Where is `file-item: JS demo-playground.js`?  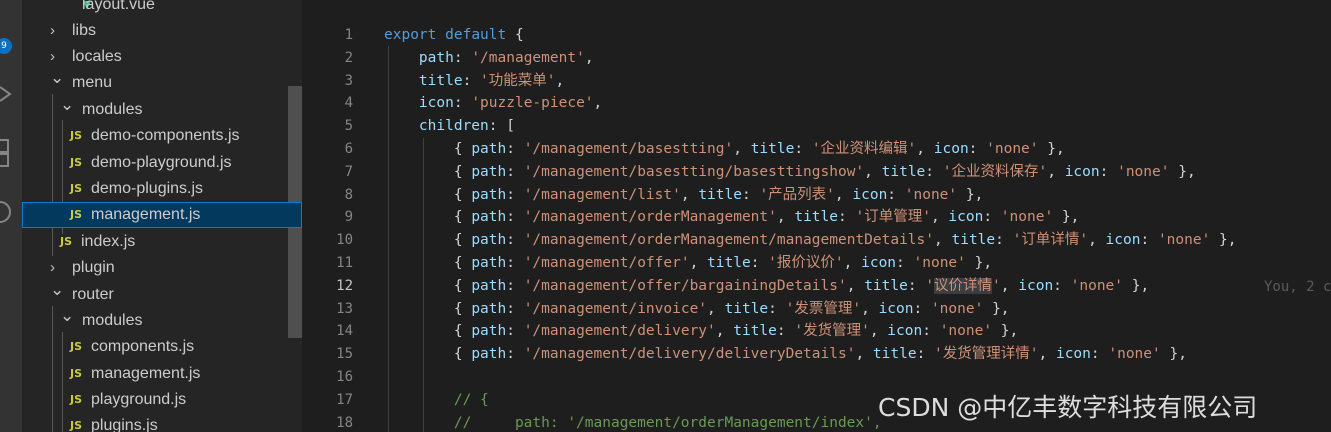 file-item: JS demo-playground.js is located at coordinates (162, 163).